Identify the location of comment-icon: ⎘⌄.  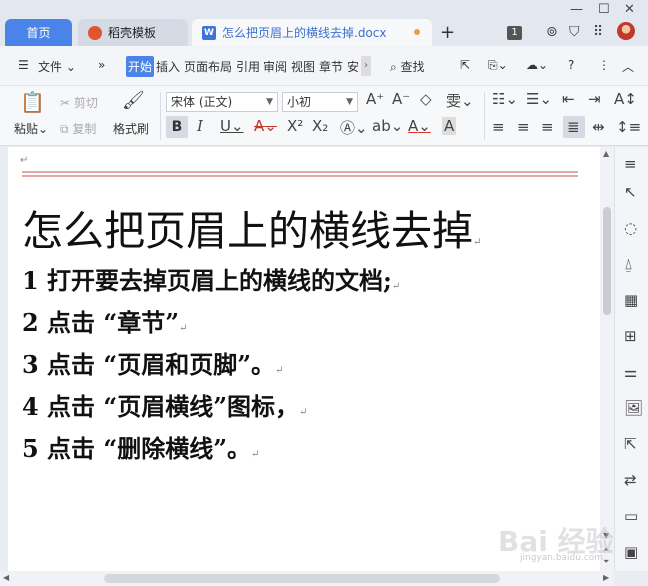
(498, 65).